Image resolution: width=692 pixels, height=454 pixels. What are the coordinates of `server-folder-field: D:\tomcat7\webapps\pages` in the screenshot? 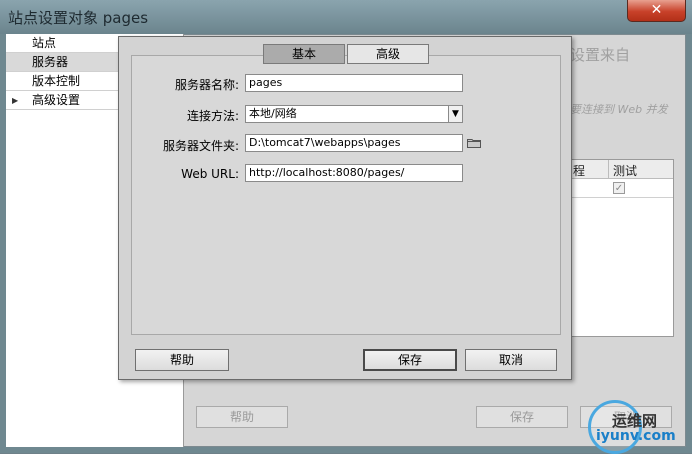 It's located at (354, 143).